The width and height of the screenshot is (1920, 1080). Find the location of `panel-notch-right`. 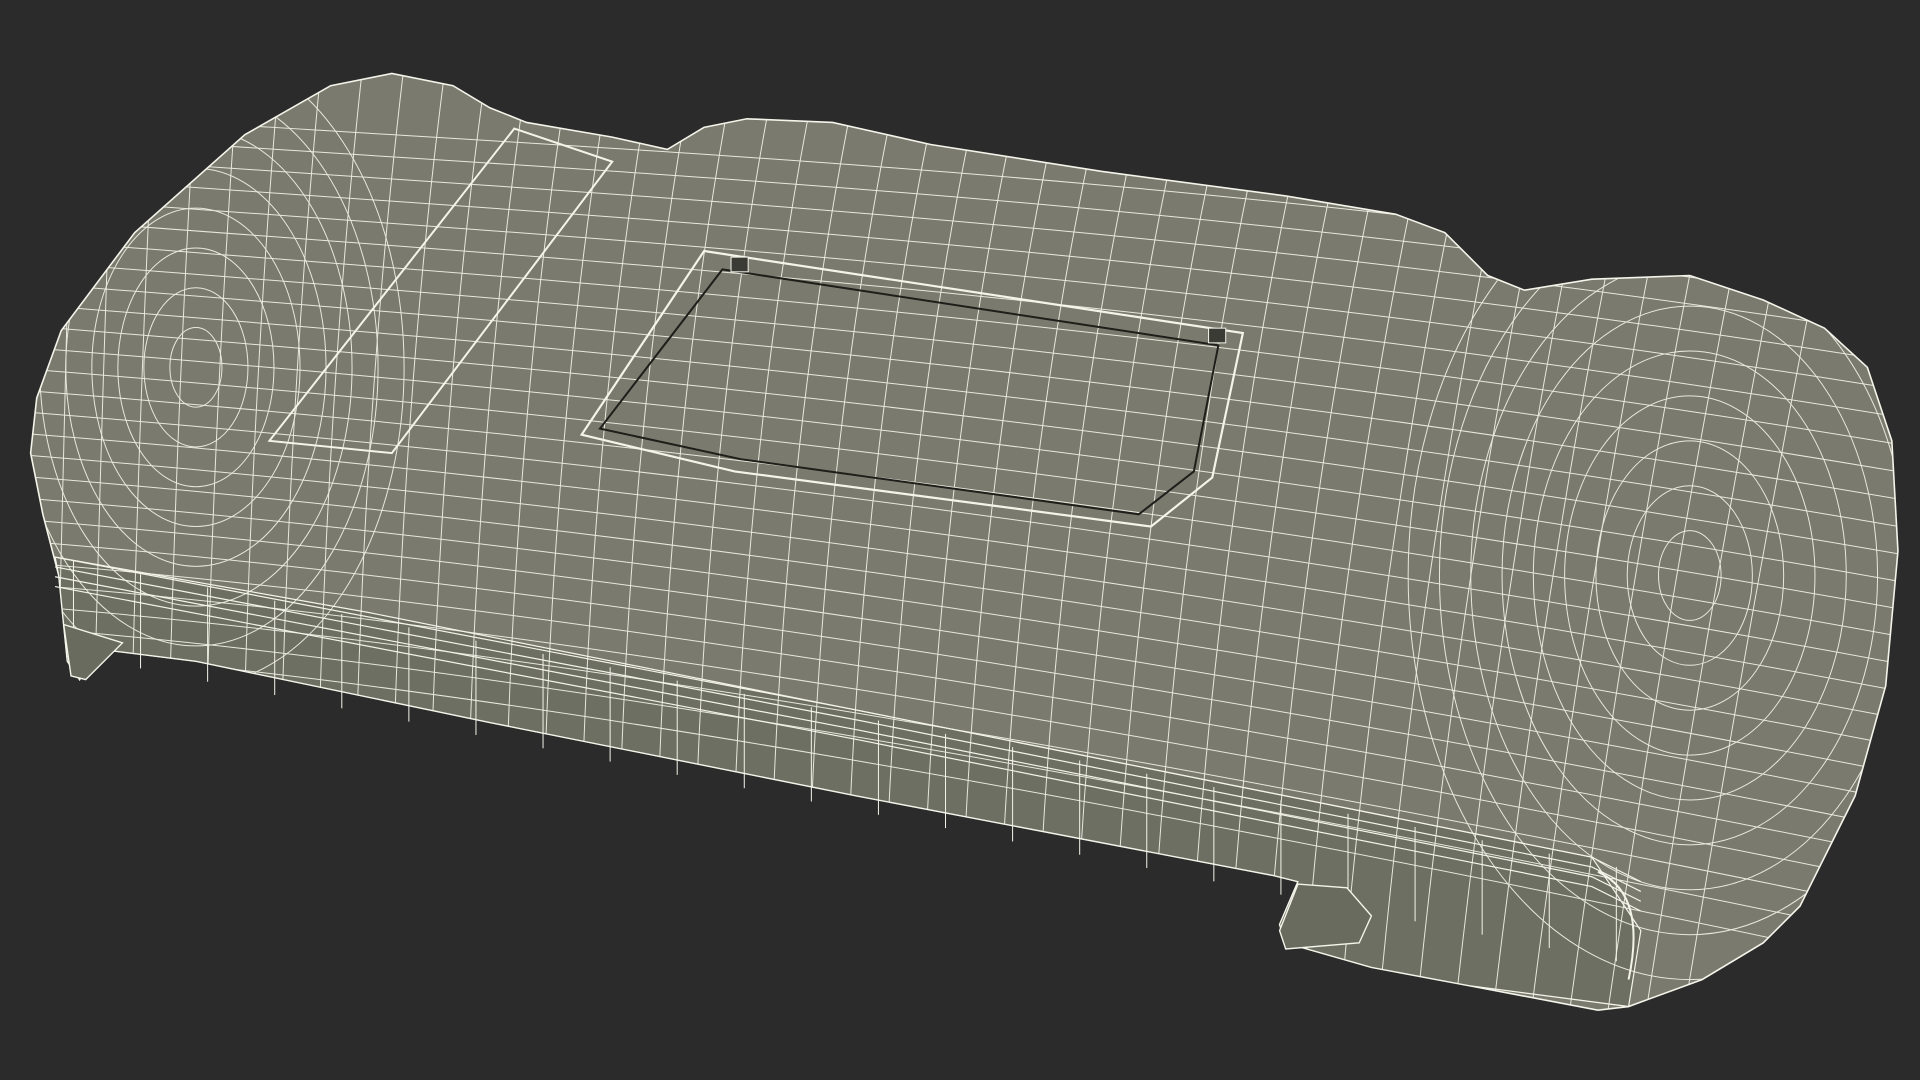

panel-notch-right is located at coordinates (1217, 335).